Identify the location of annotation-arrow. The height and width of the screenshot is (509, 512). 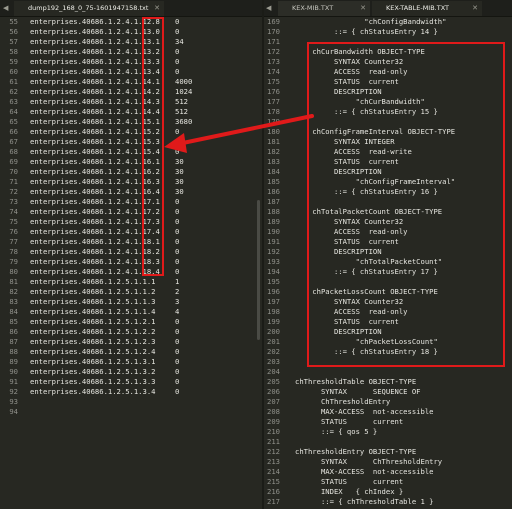
(239, 133).